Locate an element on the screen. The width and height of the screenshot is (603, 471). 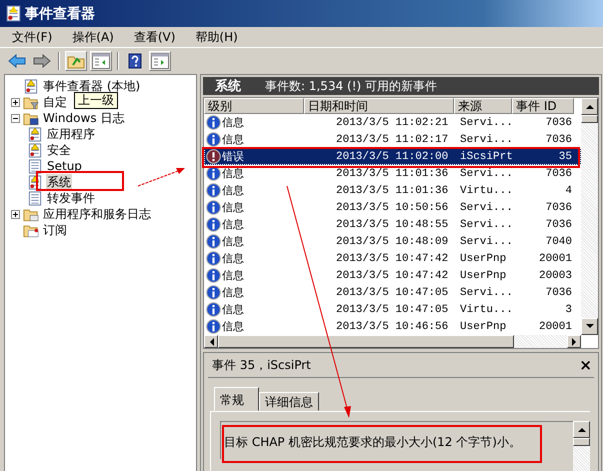
table-cell-text: 2013/3/5 10:47:42 is located at coordinates (392, 258).